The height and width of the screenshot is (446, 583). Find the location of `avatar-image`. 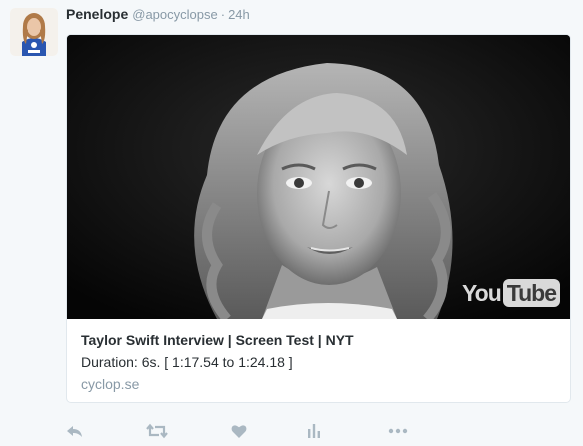

avatar-image is located at coordinates (34, 32).